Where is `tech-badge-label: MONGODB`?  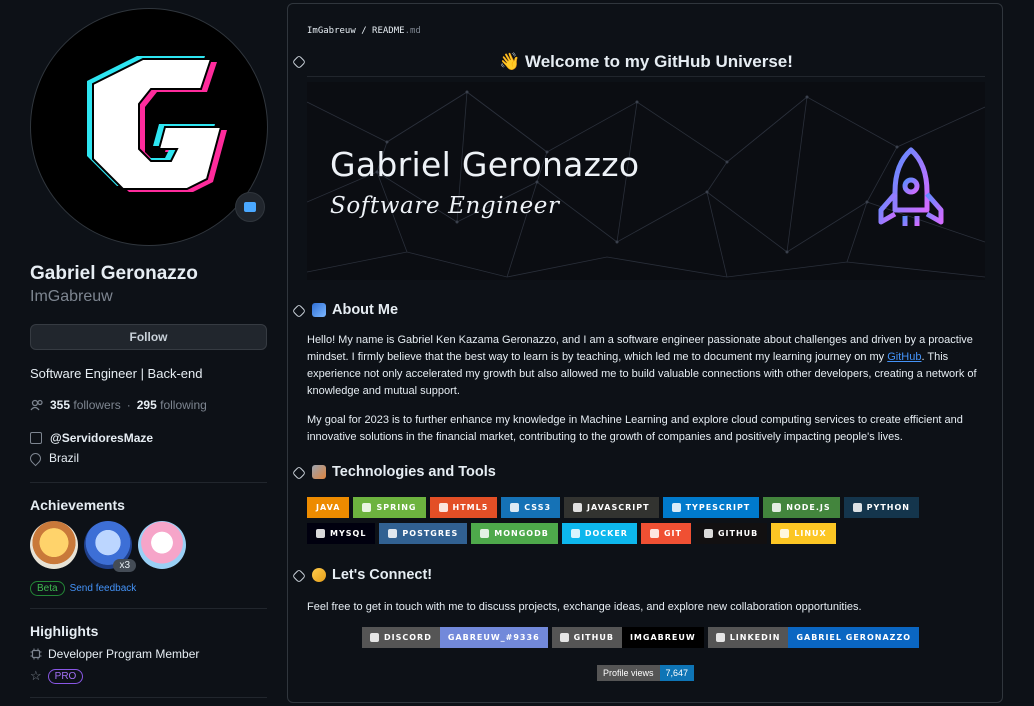
tech-badge-label: MONGODB is located at coordinates (521, 533).